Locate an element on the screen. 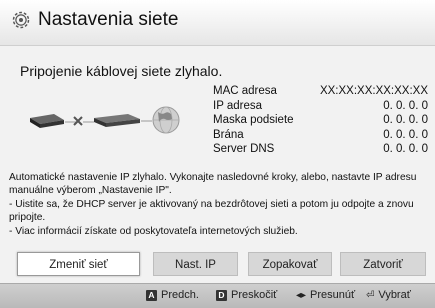 This screenshot has height=308, width=435. previous-hint: A Predch. is located at coordinates (172, 295).